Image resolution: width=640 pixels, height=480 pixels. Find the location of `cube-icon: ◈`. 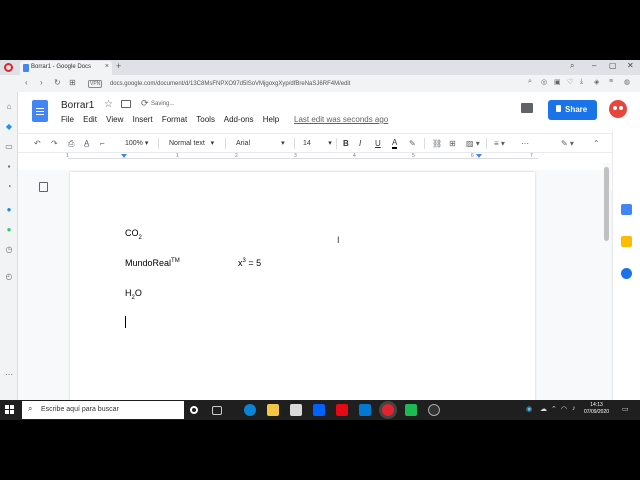

cube-icon: ◈ is located at coordinates (596, 82).